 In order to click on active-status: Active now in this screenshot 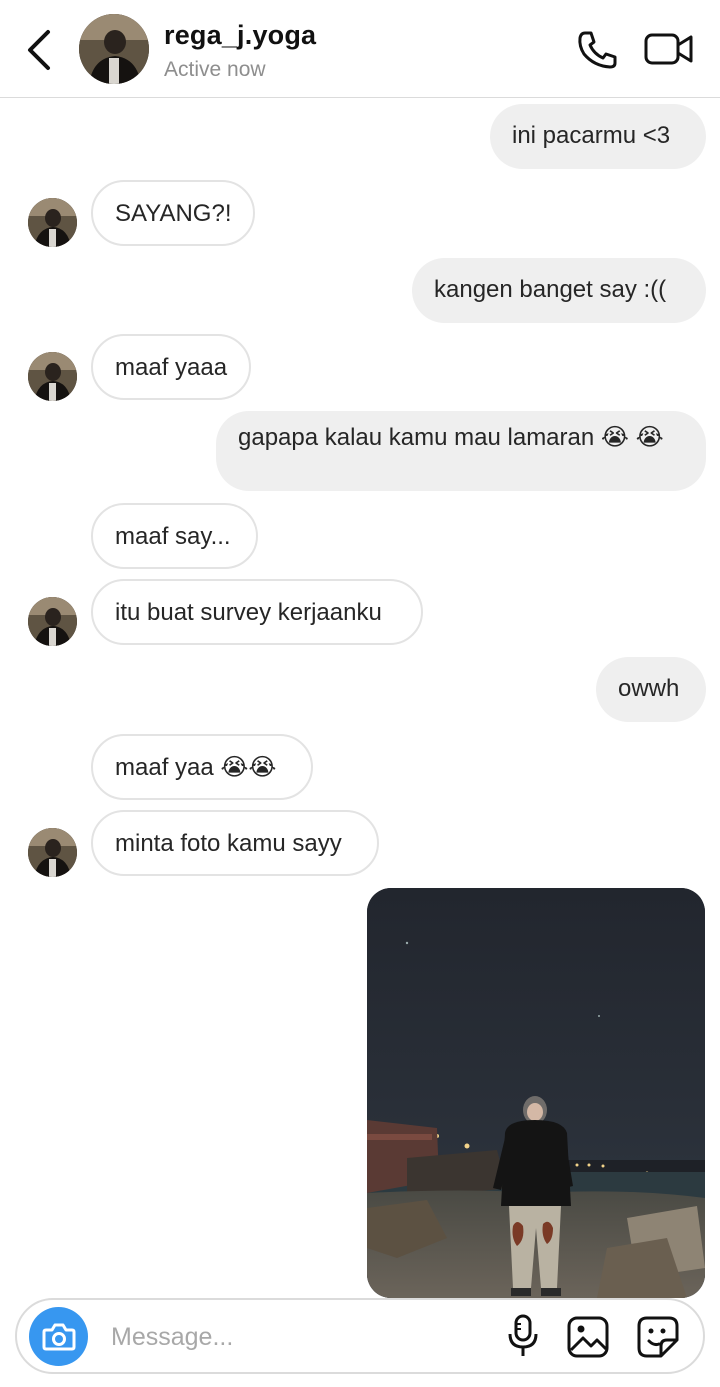, I will do `click(215, 69)`.